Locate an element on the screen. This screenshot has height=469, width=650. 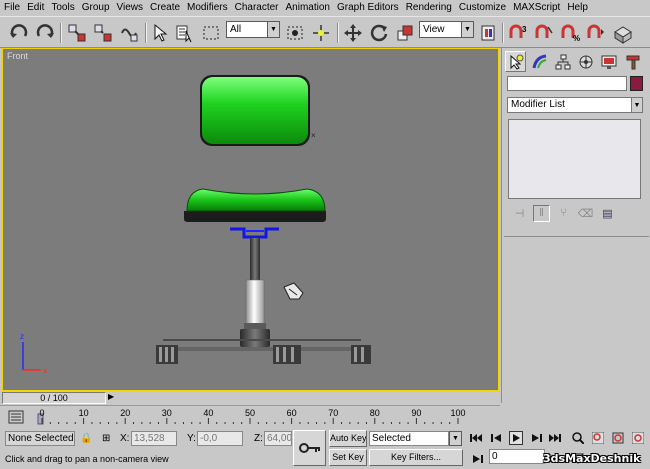
menu-edit: Edit is located at coordinates (35, 8).